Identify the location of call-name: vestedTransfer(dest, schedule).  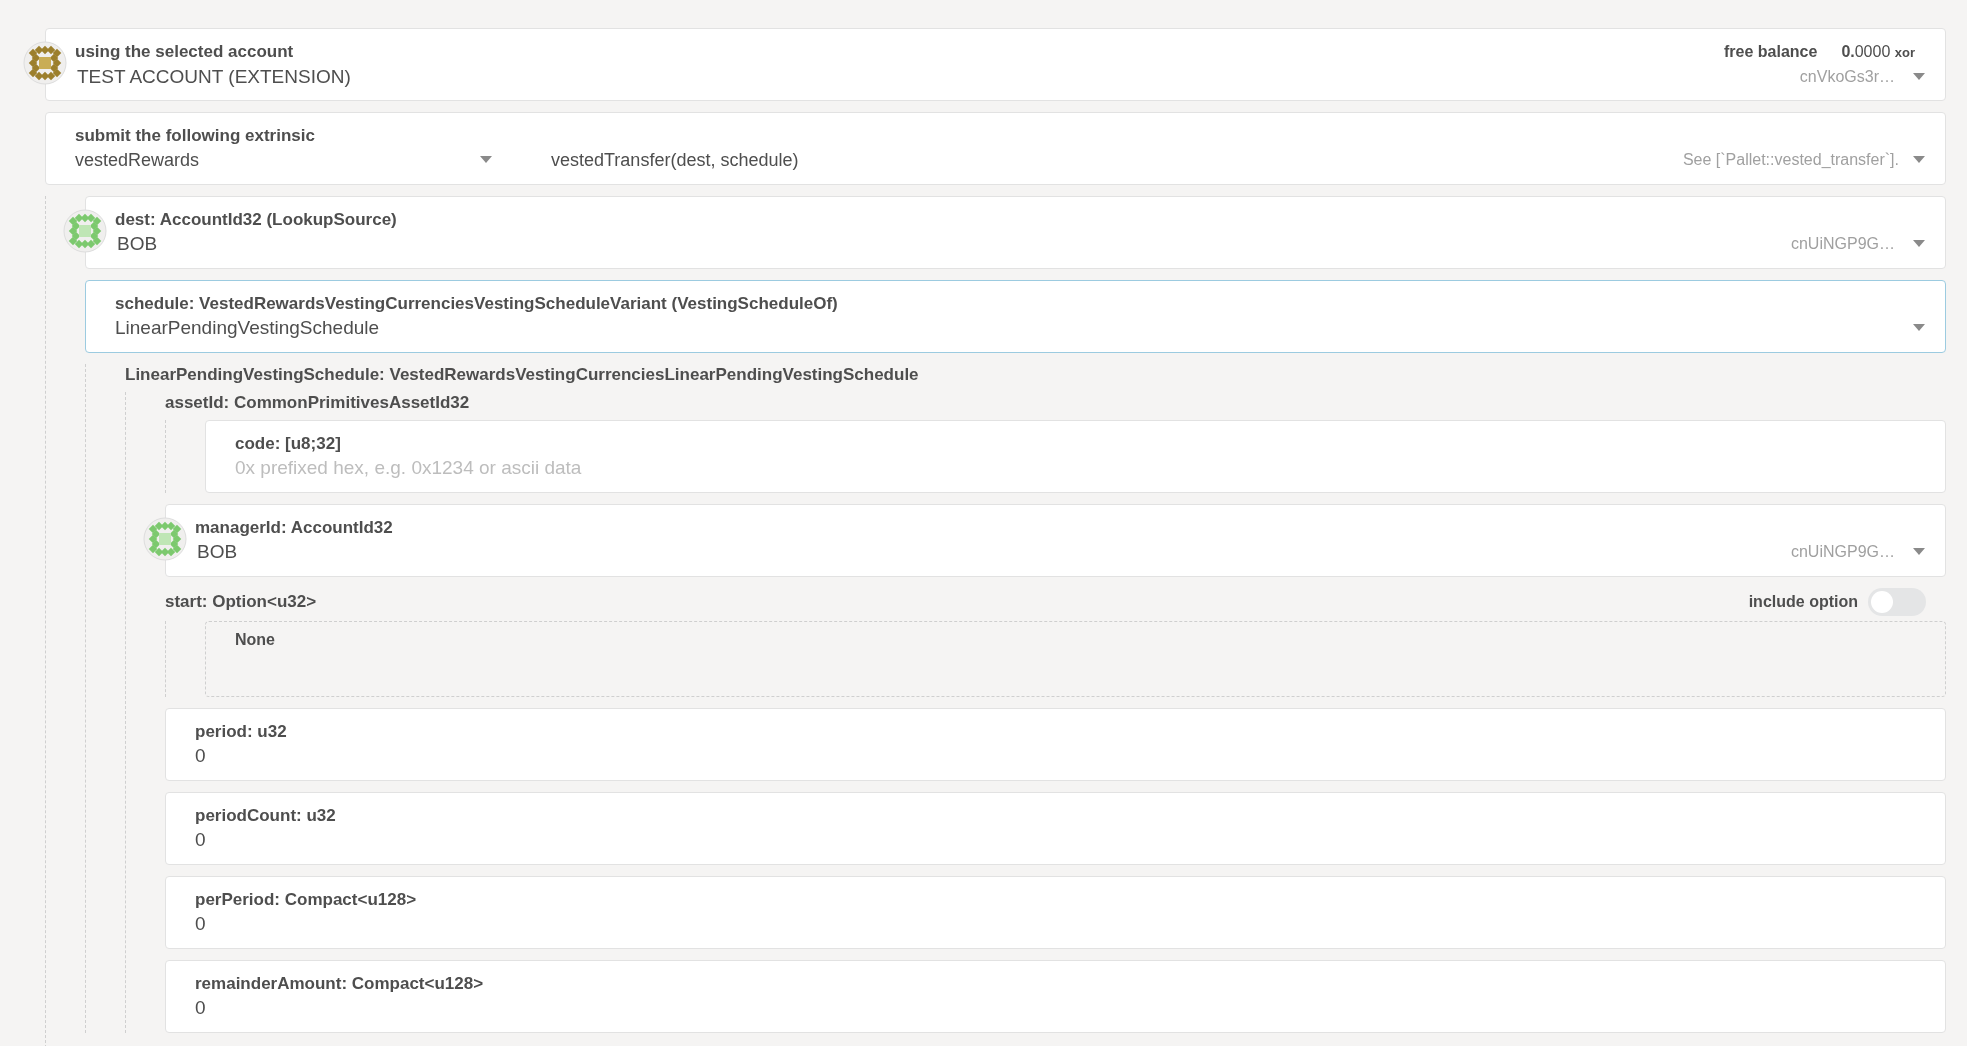
(675, 160).